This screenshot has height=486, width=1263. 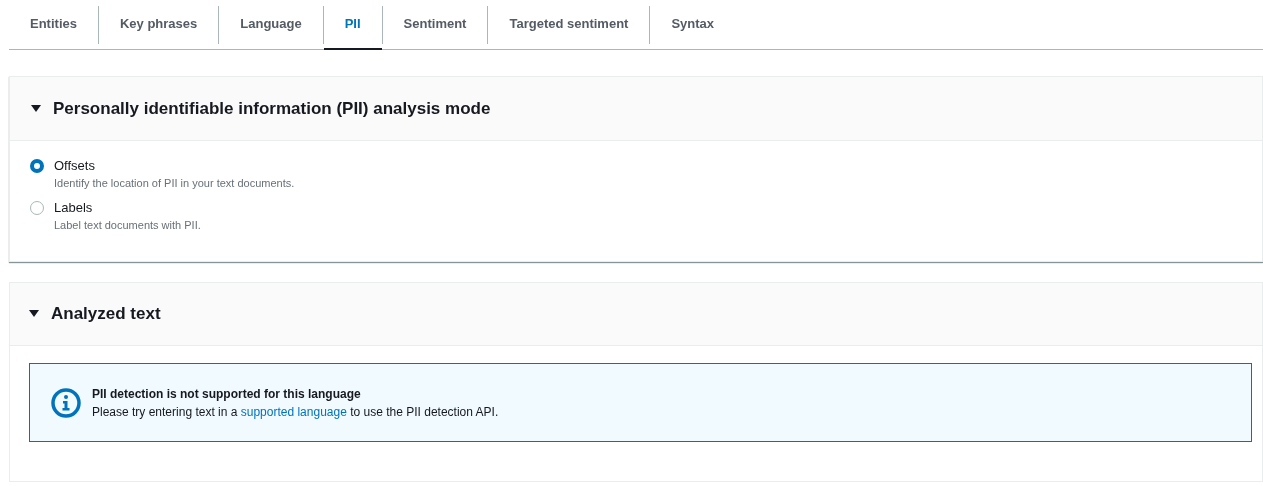 What do you see at coordinates (74, 208) in the screenshot?
I see `option-label: Labels` at bounding box center [74, 208].